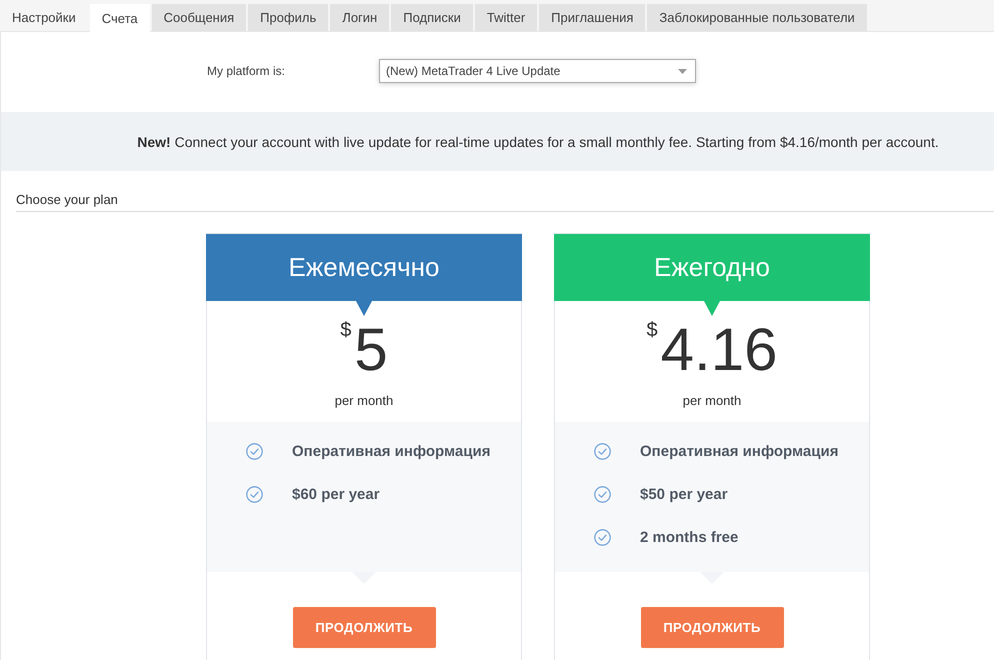 This screenshot has height=660, width=994. I want to click on platform-label: My platform is:, so click(245, 71).